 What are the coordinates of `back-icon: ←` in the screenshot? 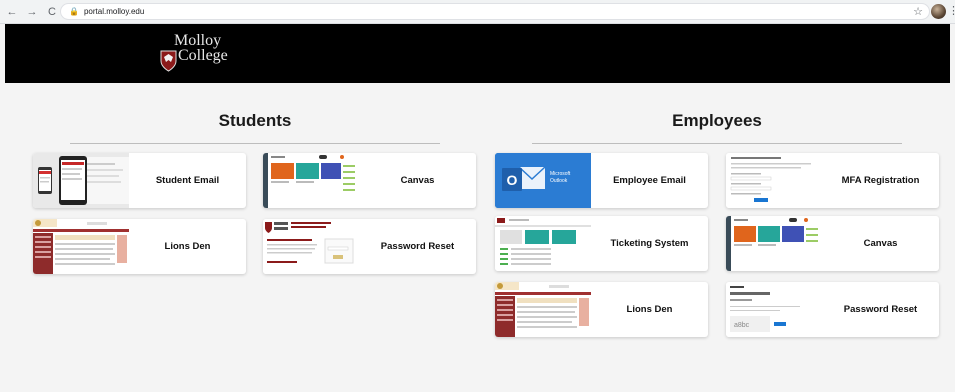 It's located at (12, 12).